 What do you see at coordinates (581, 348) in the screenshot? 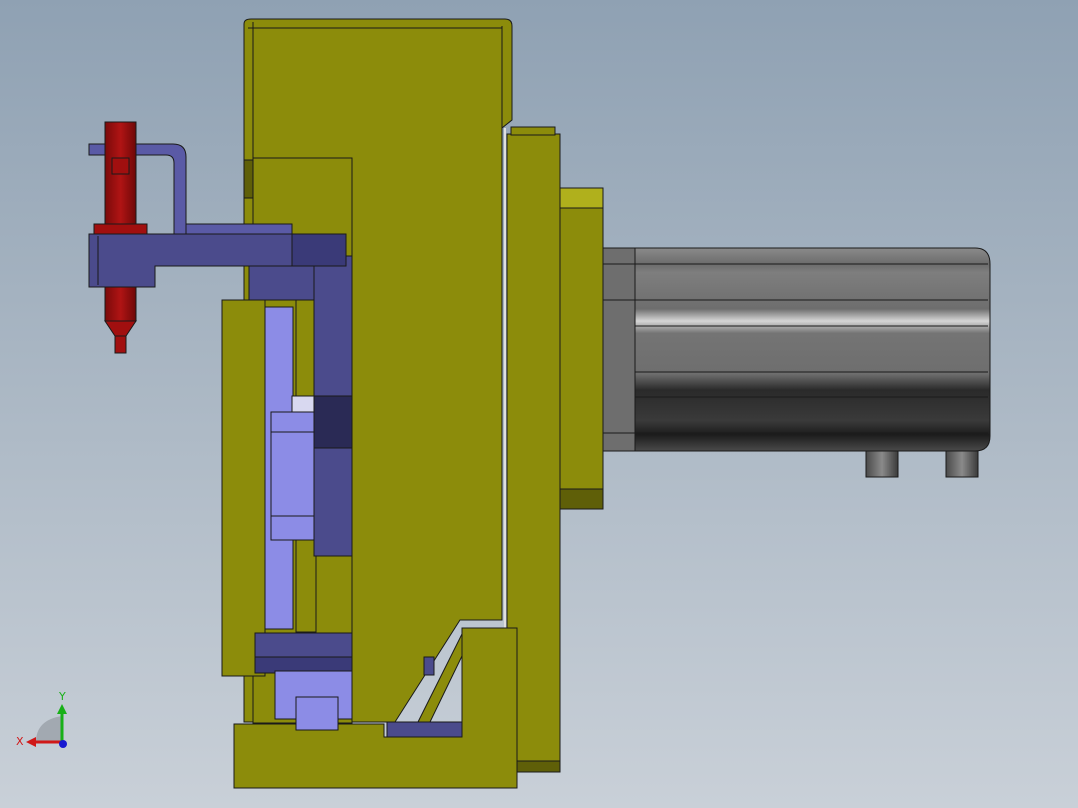
I see `motor-adapter-plate` at bounding box center [581, 348].